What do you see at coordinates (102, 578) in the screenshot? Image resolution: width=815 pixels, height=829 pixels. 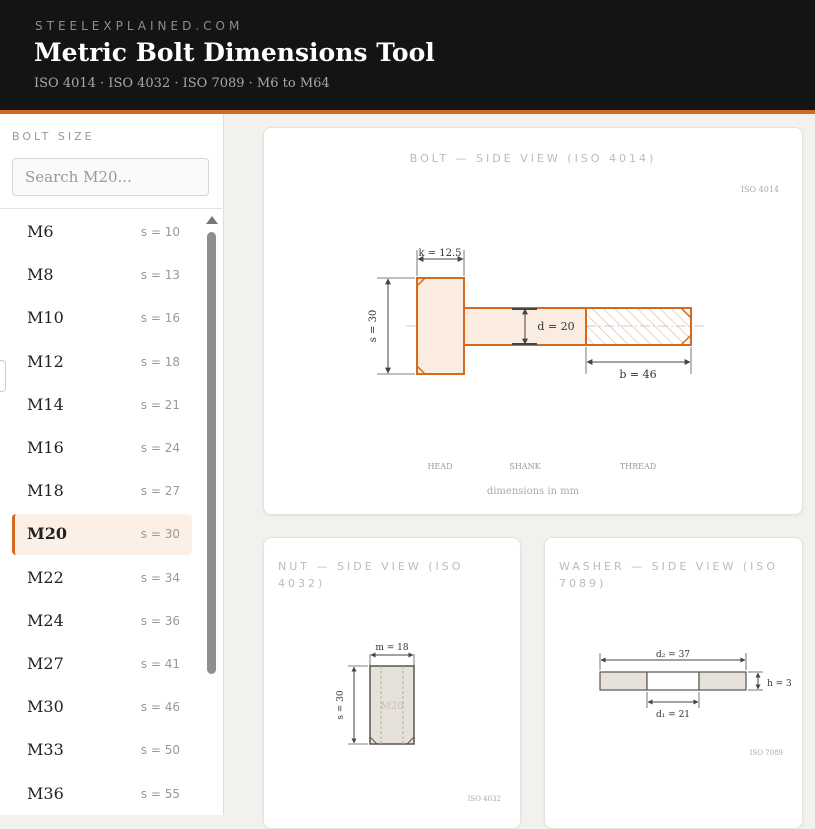 I see `size-list-item: M22 s = 34` at bounding box center [102, 578].